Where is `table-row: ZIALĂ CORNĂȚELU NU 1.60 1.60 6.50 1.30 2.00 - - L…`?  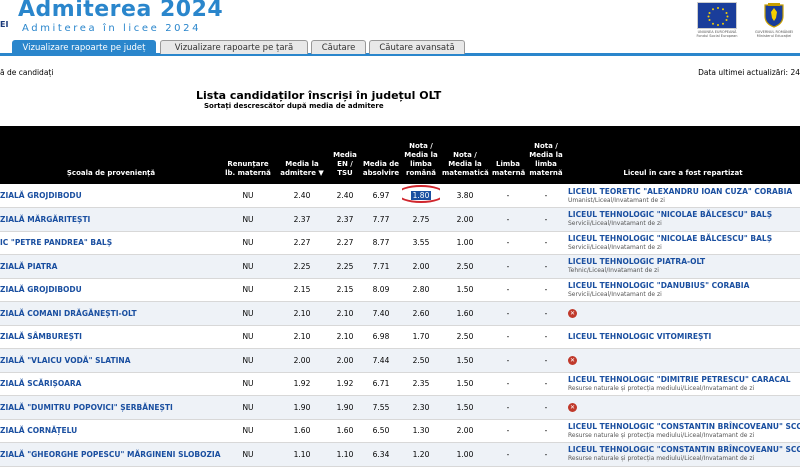 table-row: ZIALĂ CORNĂȚELU NU 1.60 1.60 6.50 1.30 2.00 - - L… is located at coordinates (400, 431).